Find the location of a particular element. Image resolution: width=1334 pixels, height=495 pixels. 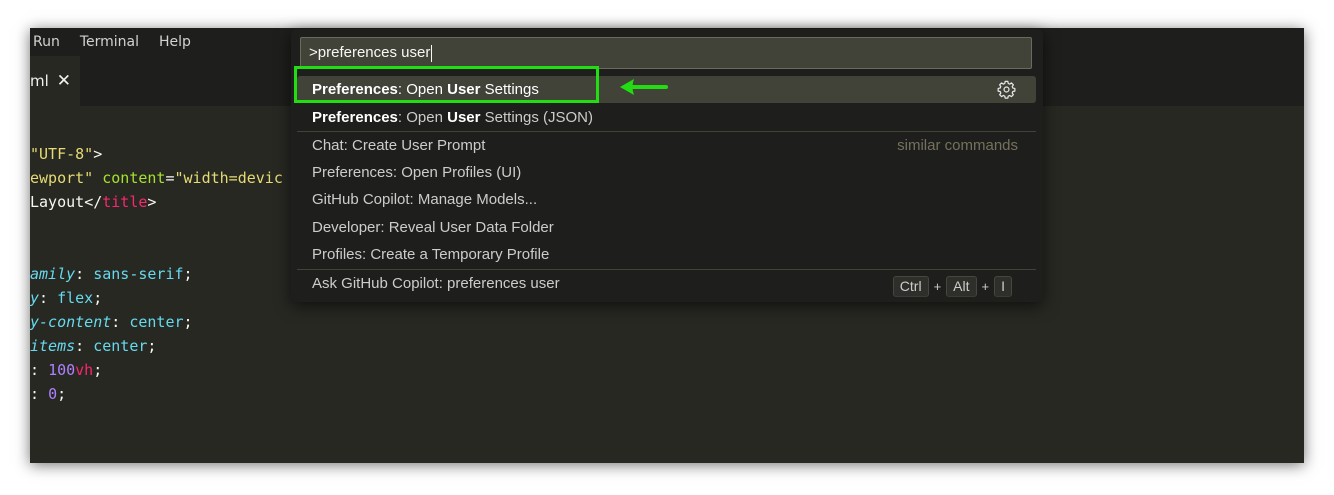

code-line: y-content: center; is located at coordinates (111, 322).